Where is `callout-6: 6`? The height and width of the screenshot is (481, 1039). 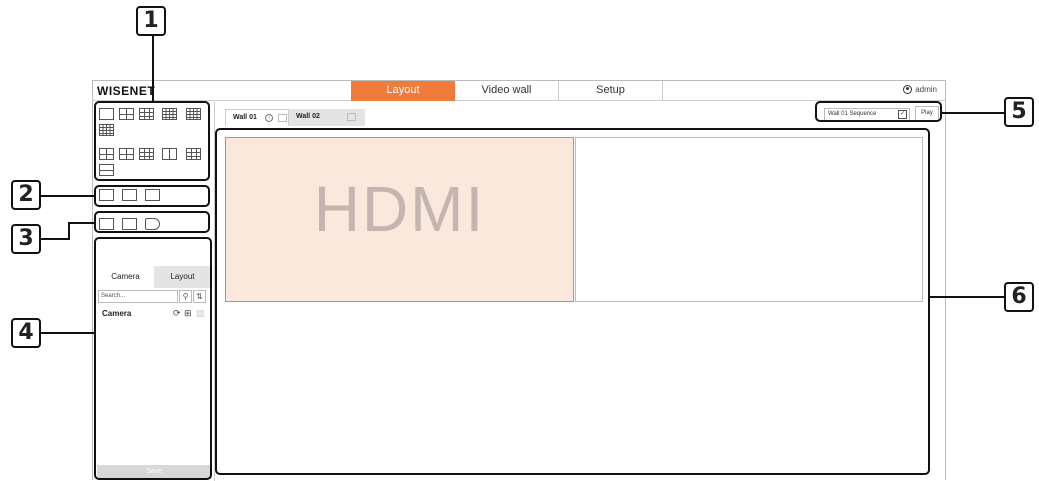 callout-6: 6 is located at coordinates (1019, 297).